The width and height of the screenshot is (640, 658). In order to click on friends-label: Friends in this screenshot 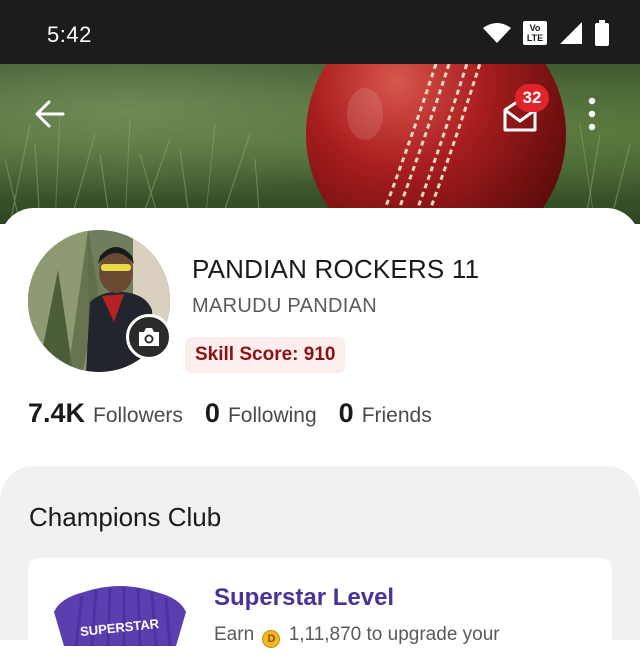, I will do `click(397, 416)`.